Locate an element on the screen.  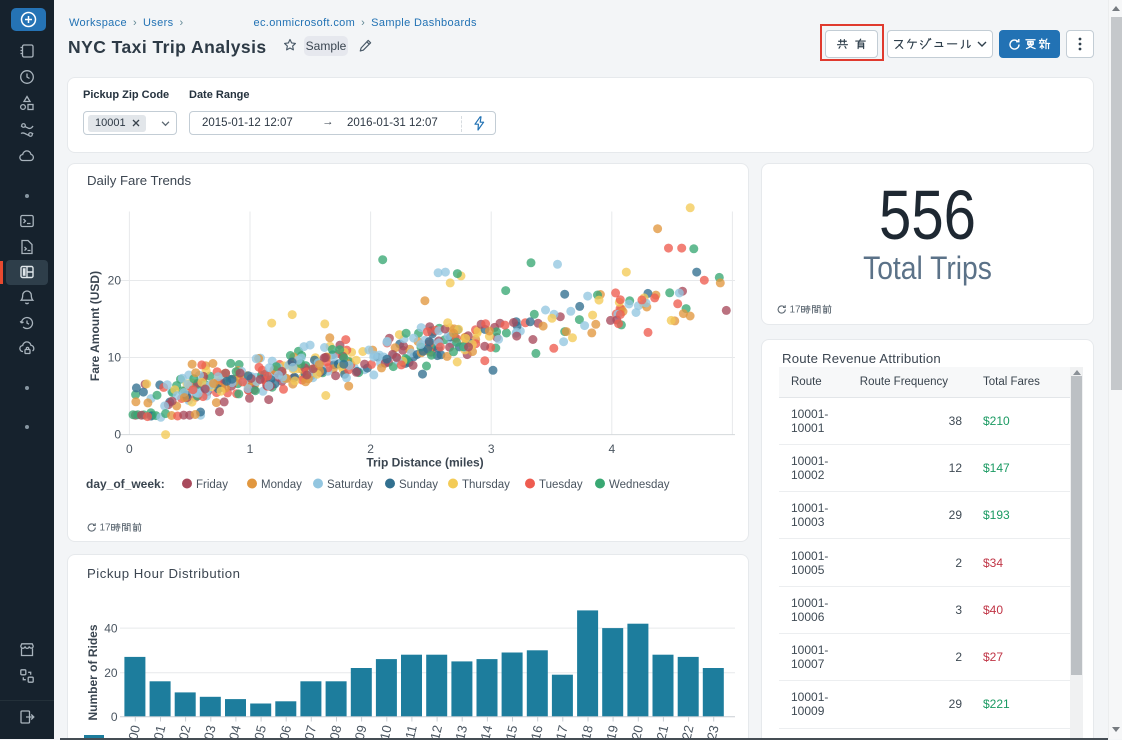
svg-text: 40 is located at coordinates (111, 628).